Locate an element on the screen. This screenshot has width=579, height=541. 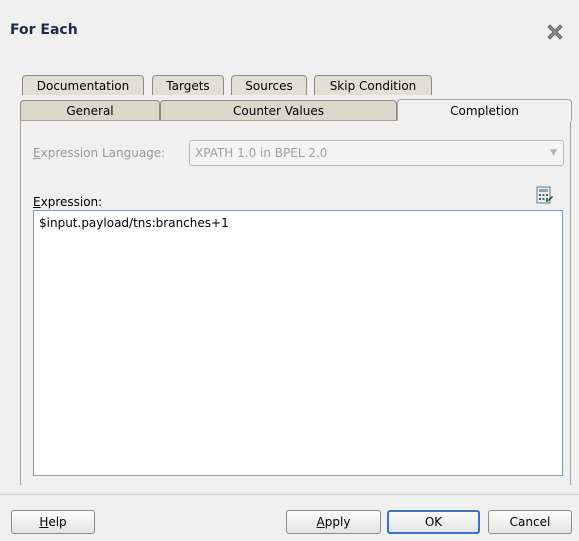
tab-counter-values: Counter Values is located at coordinates (278, 110).